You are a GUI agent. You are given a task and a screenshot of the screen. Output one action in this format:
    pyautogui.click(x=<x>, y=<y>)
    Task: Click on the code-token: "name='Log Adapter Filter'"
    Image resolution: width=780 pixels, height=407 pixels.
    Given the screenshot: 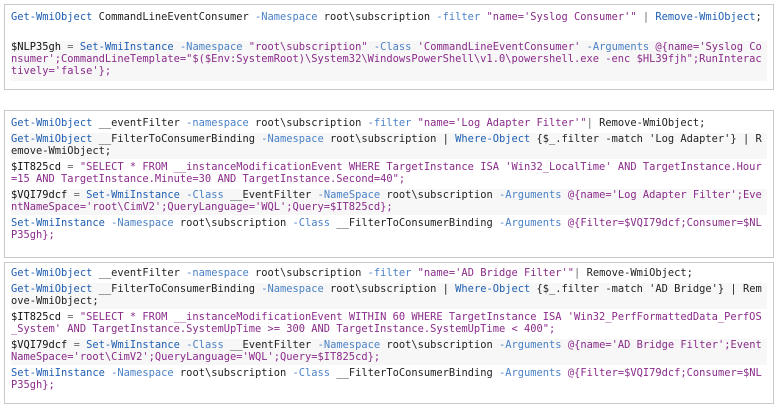 What is the action you would take?
    pyautogui.click(x=499, y=123)
    